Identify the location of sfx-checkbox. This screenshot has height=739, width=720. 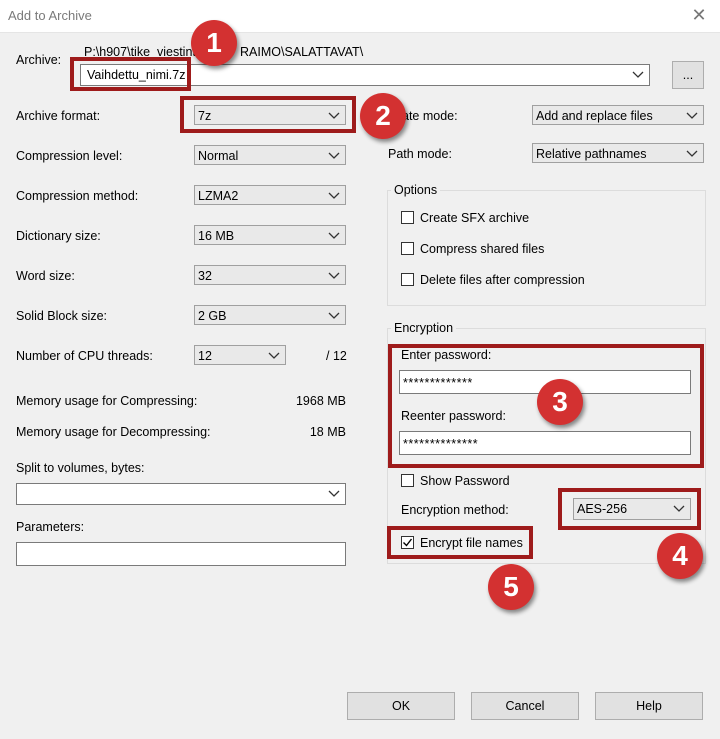
(407, 217).